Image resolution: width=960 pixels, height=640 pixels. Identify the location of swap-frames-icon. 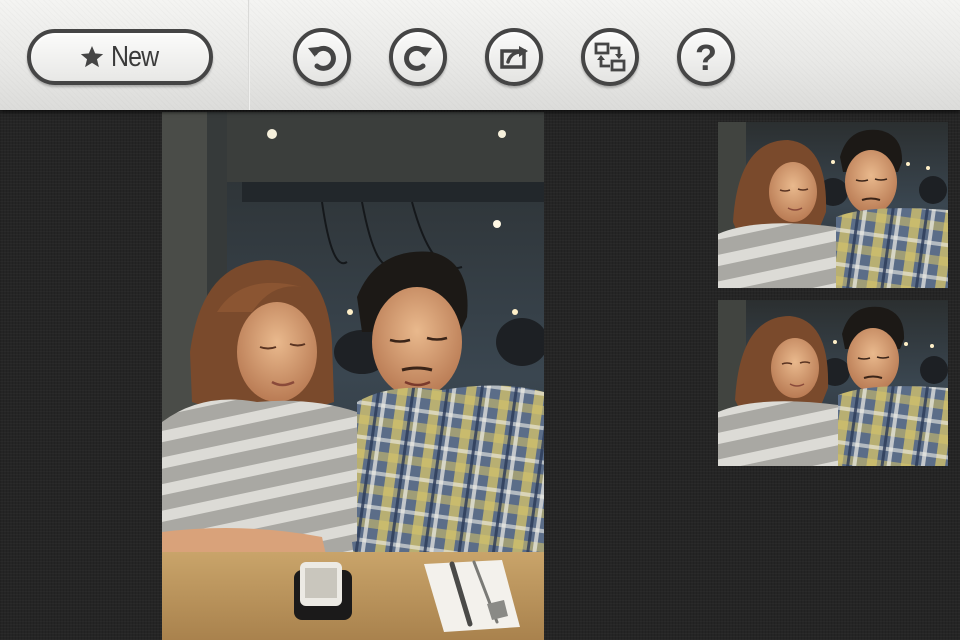
(610, 57).